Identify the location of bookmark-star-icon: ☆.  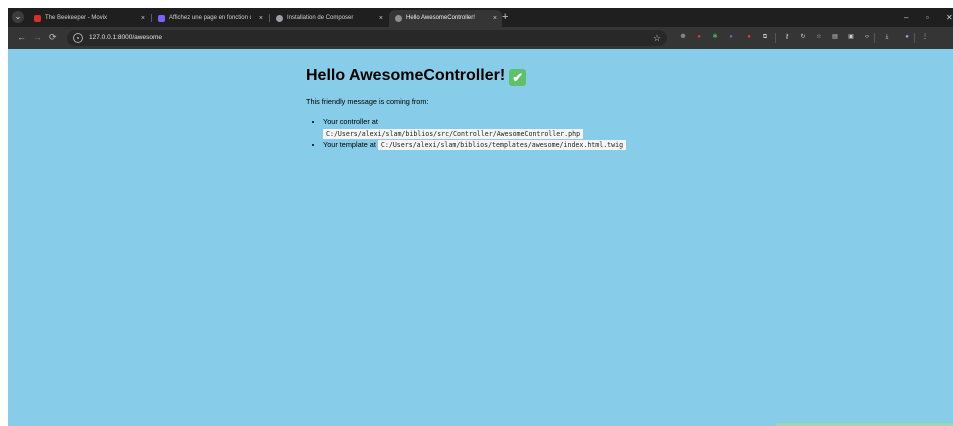
(657, 38).